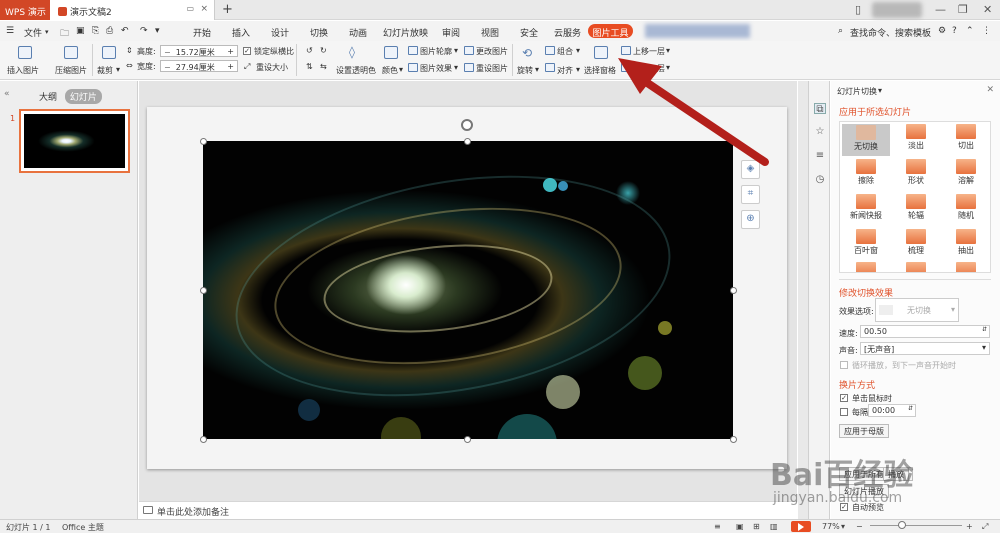 This screenshot has width=1000, height=533. I want to click on zoom-slider-thumb, so click(902, 525).